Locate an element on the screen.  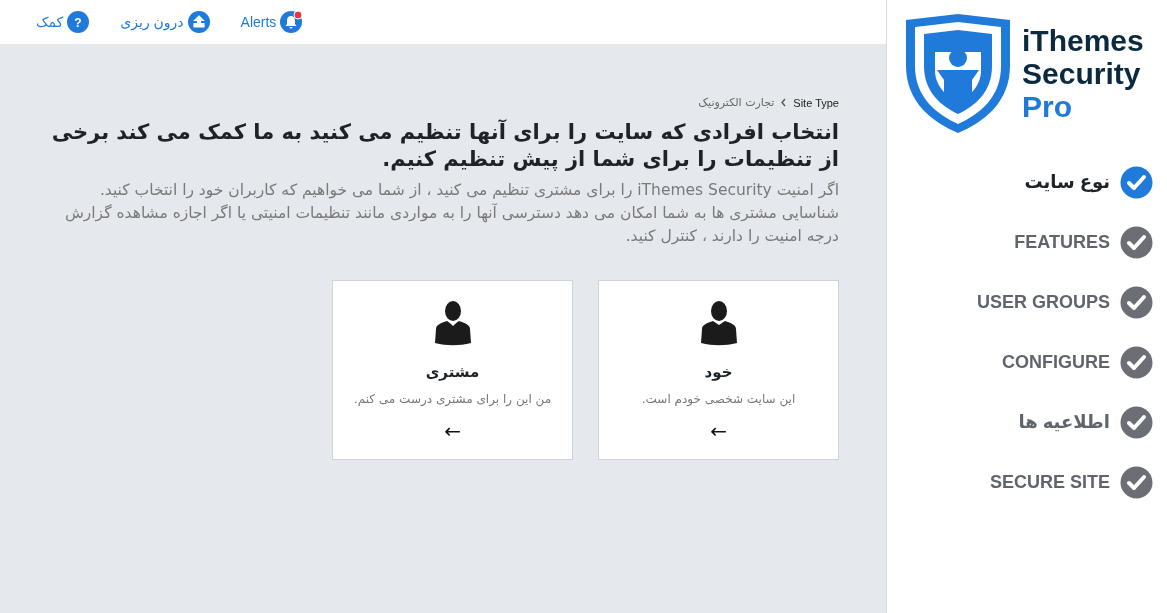
logo-text: Pro is located at coordinates (1047, 106).